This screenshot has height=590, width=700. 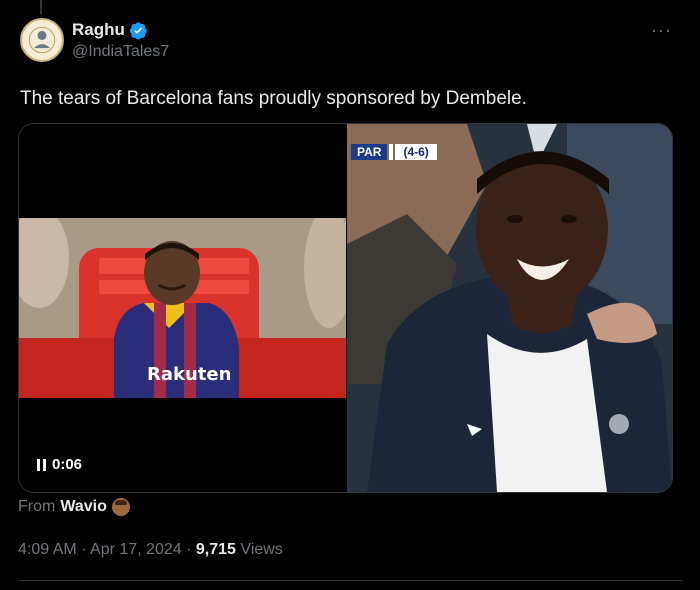 What do you see at coordinates (37, 506) in the screenshot?
I see `source-prefix: From` at bounding box center [37, 506].